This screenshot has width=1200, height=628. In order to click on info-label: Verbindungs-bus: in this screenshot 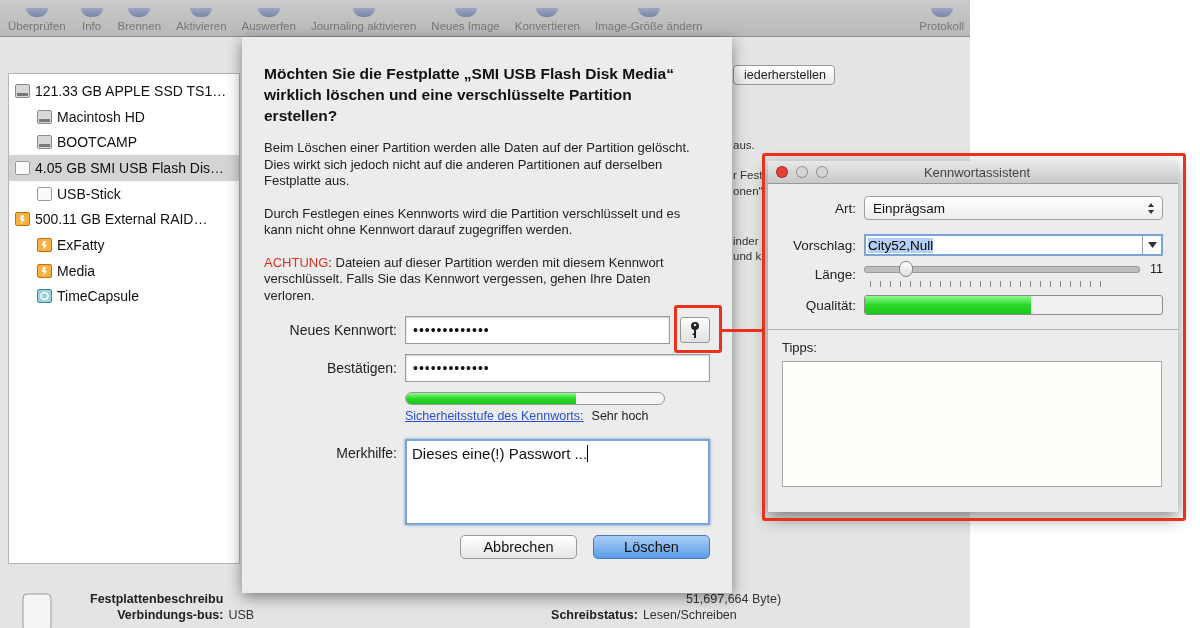, I will do `click(170, 615)`.